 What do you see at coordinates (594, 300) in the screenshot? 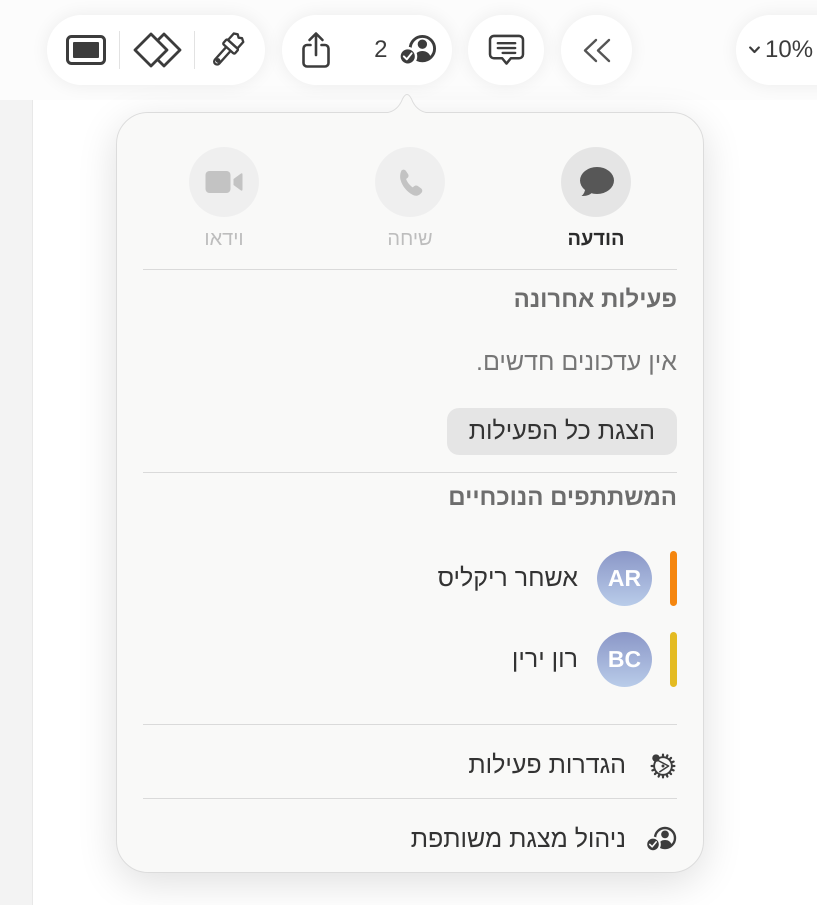
I see `section-heading: פעילות אחרונה` at bounding box center [594, 300].